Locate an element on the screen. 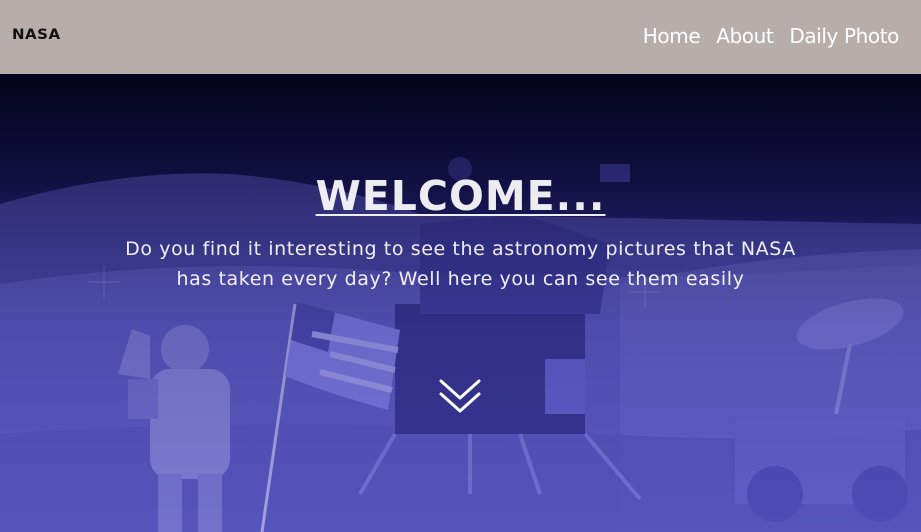 The height and width of the screenshot is (532, 921). main-nav: Home About Daily Photo is located at coordinates (771, 36).